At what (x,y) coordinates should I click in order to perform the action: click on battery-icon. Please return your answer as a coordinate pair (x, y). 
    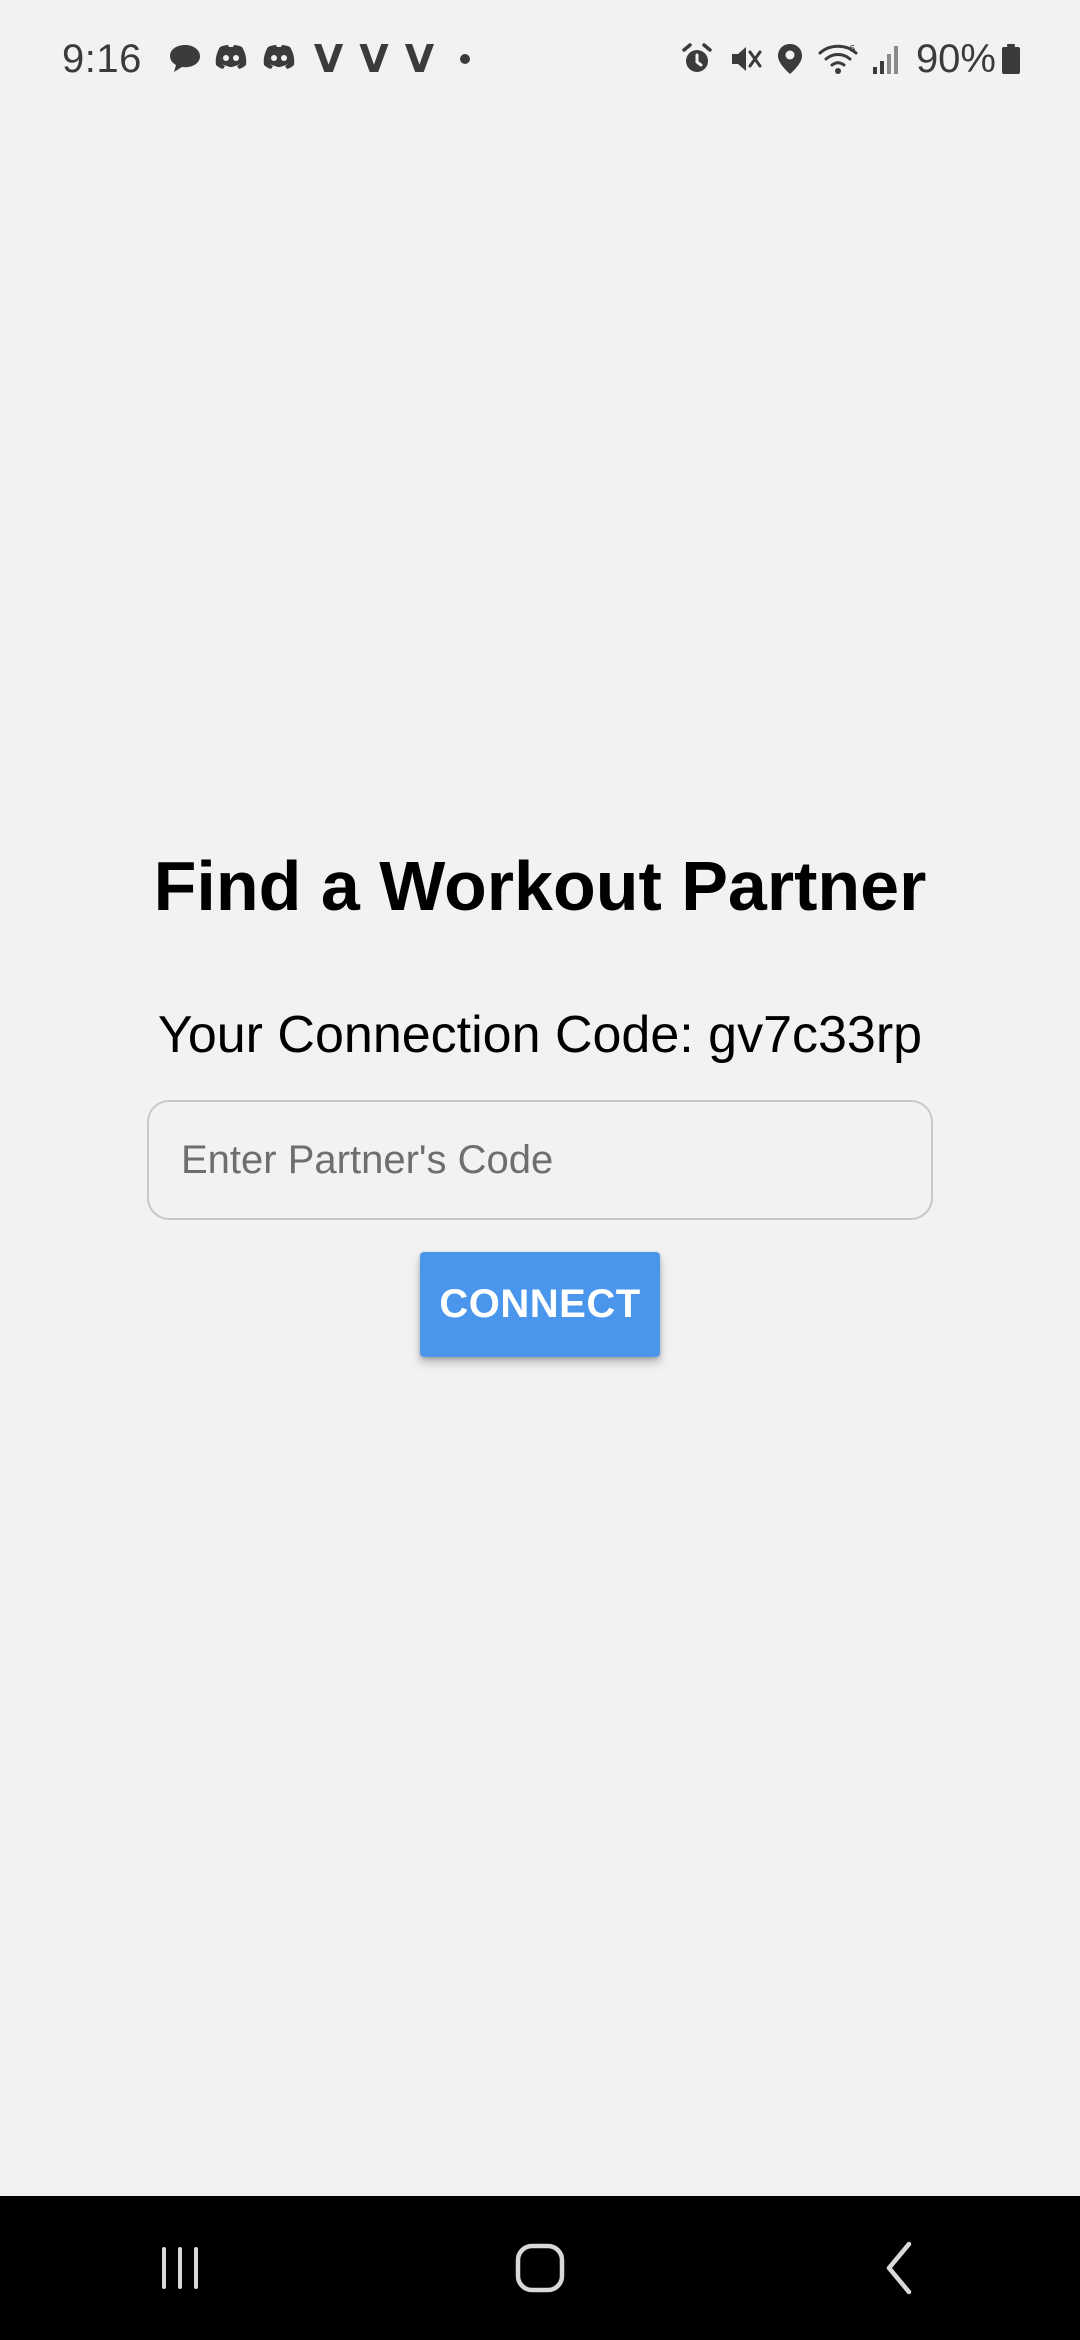
    Looking at the image, I should click on (1011, 59).